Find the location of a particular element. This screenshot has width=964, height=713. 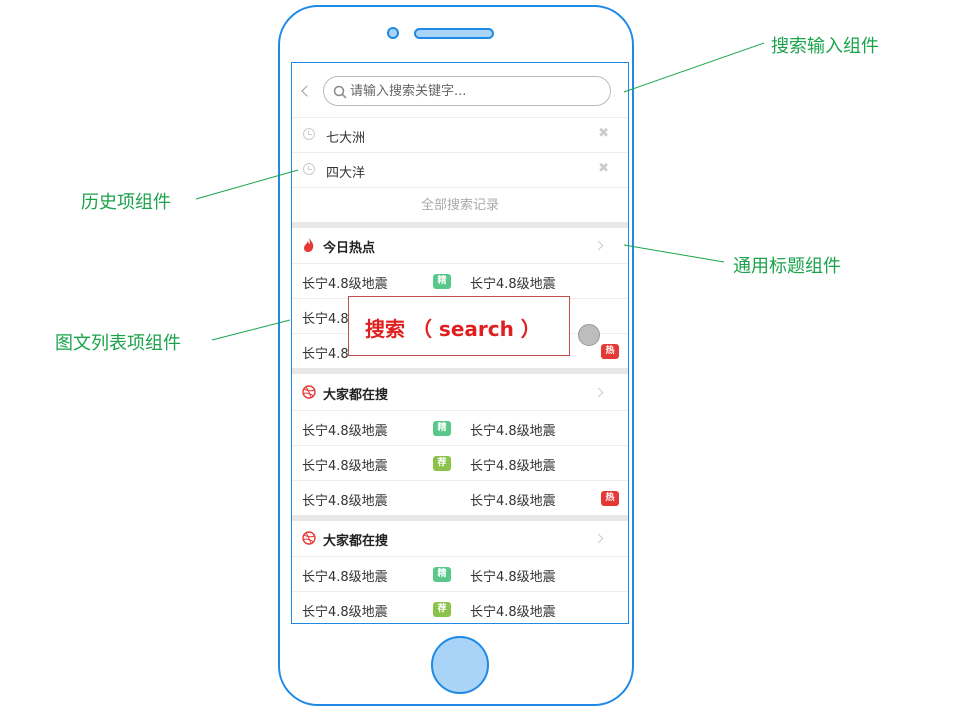

annotation-search-component: 搜索输入组件 is located at coordinates (825, 46).